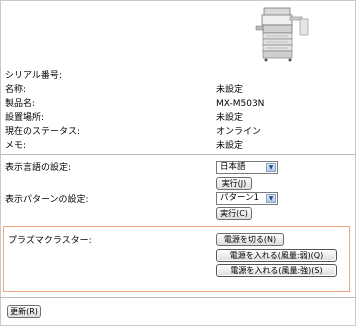  I want to click on serial-label: シリアル番号:, so click(33, 76).